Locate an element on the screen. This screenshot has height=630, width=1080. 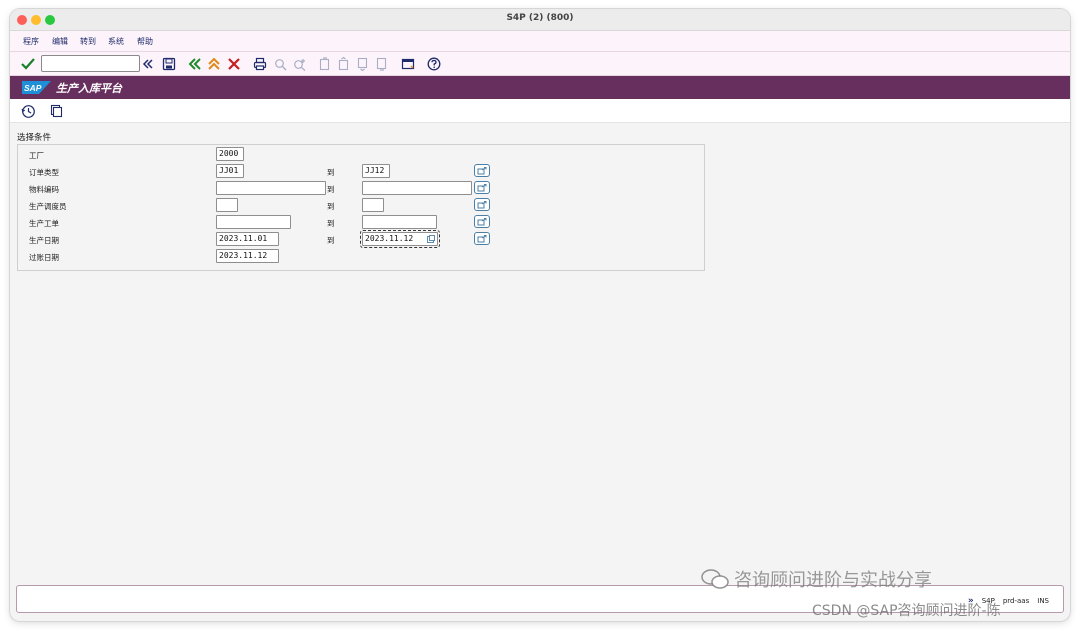
calendar-help-icon is located at coordinates (431, 239).